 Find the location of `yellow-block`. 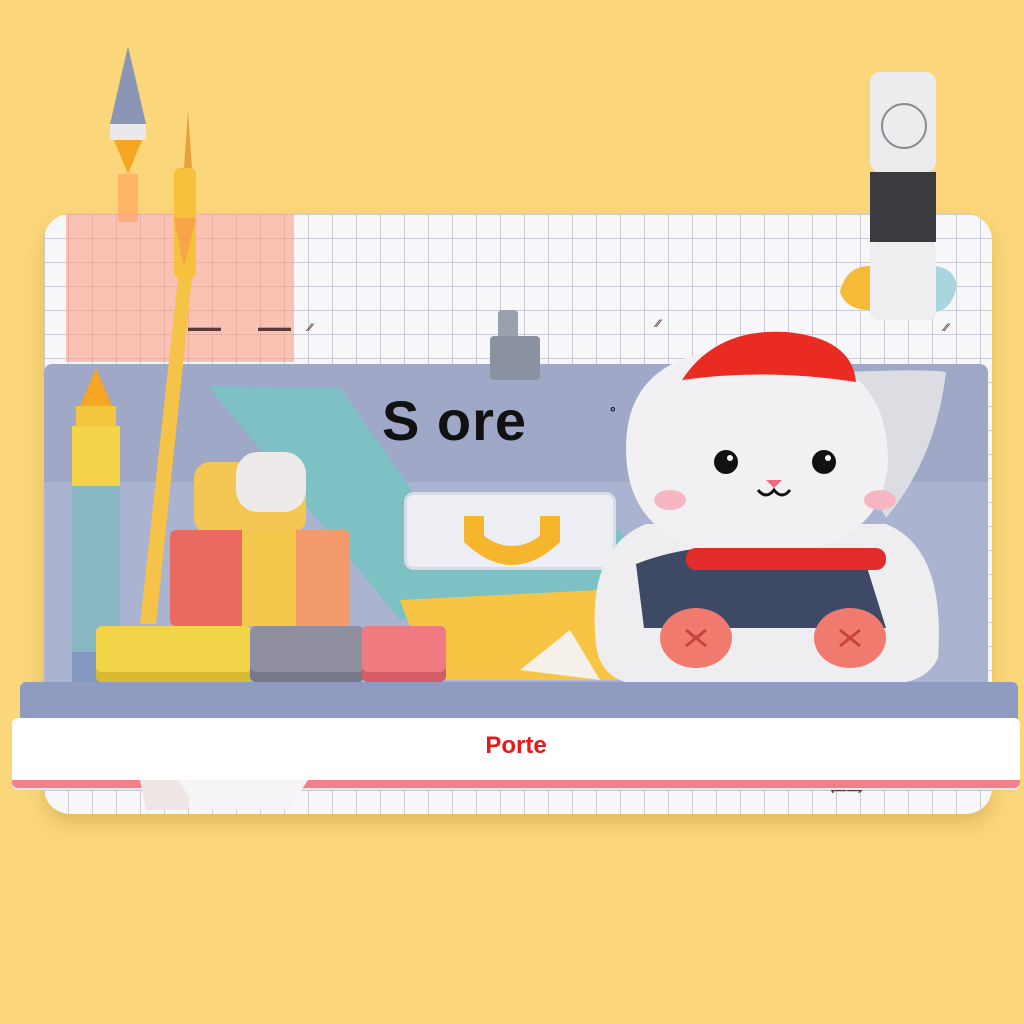

yellow-block is located at coordinates (174, 654).